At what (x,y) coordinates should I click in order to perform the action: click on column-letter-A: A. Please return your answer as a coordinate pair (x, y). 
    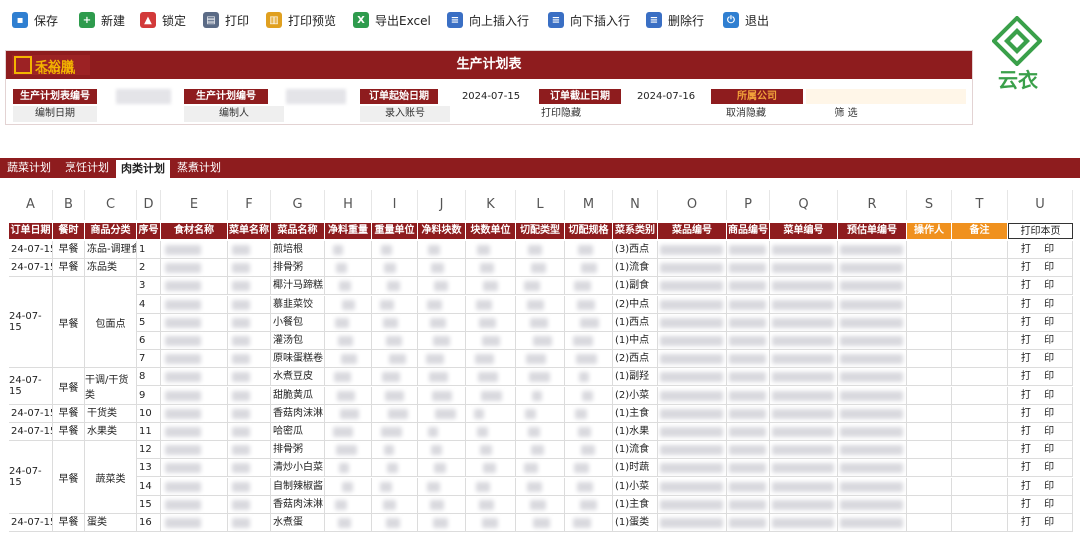
    Looking at the image, I should click on (31, 205).